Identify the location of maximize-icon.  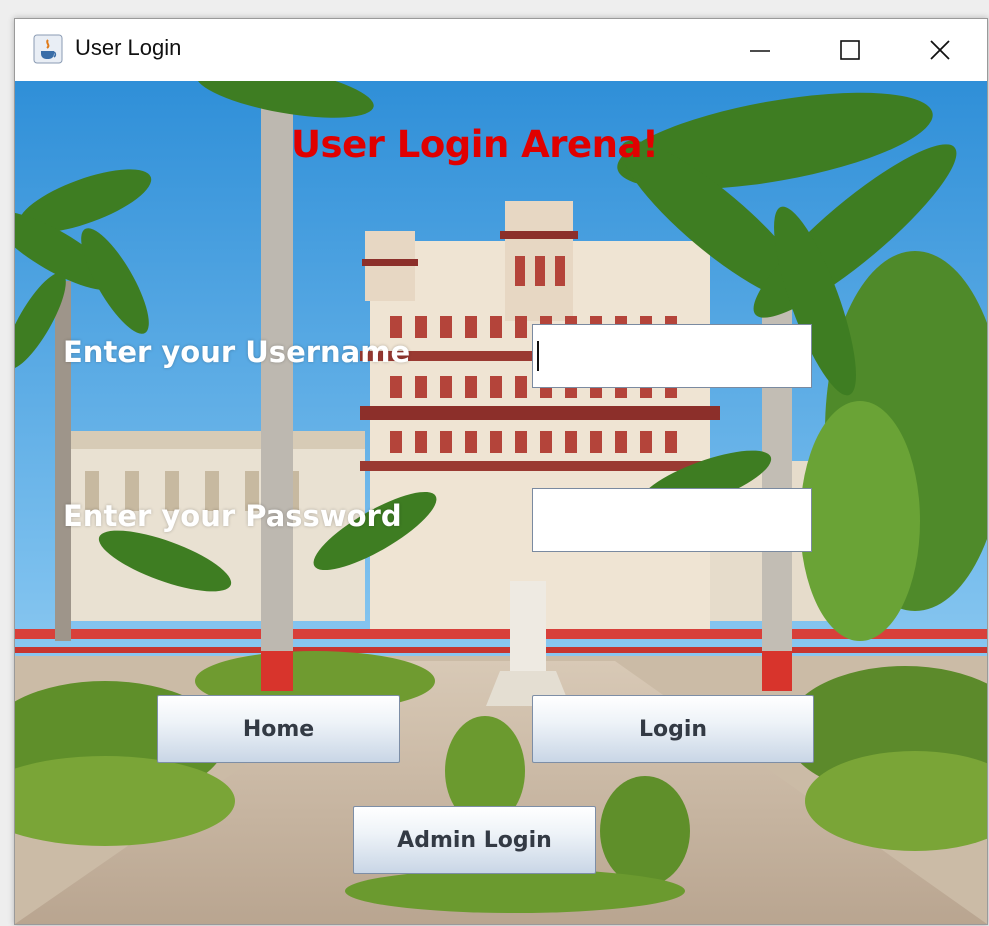
(850, 50).